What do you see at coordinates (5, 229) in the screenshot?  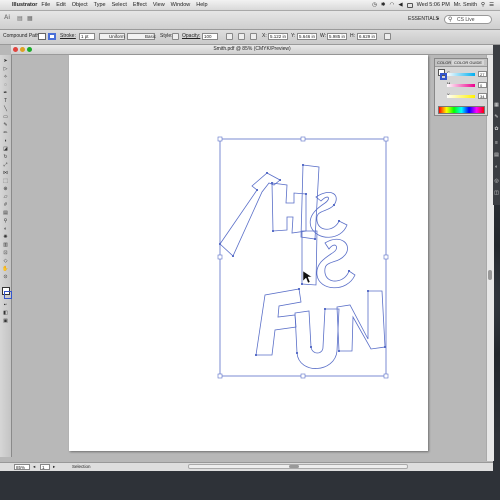 I see `blend-tool-icon: ◐` at bounding box center [5, 229].